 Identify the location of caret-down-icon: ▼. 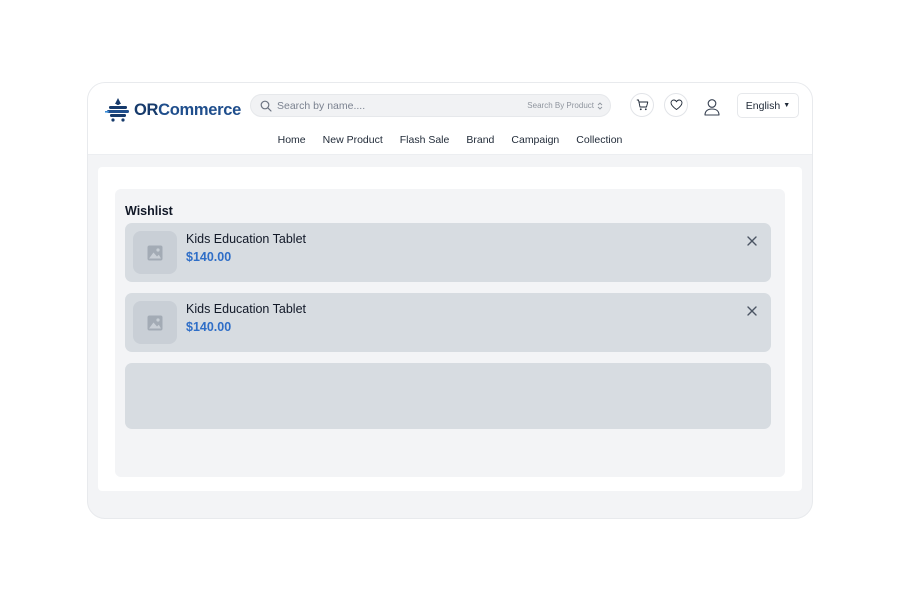
(787, 105).